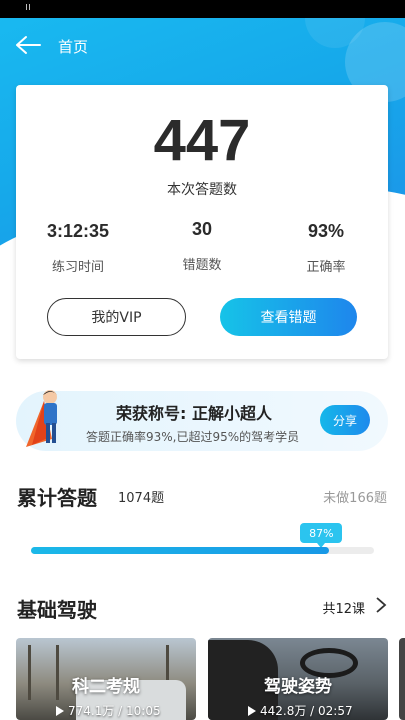 This screenshot has width=405, height=720. I want to click on stat-practice-time: 3:12:35 练习时间, so click(78, 248).